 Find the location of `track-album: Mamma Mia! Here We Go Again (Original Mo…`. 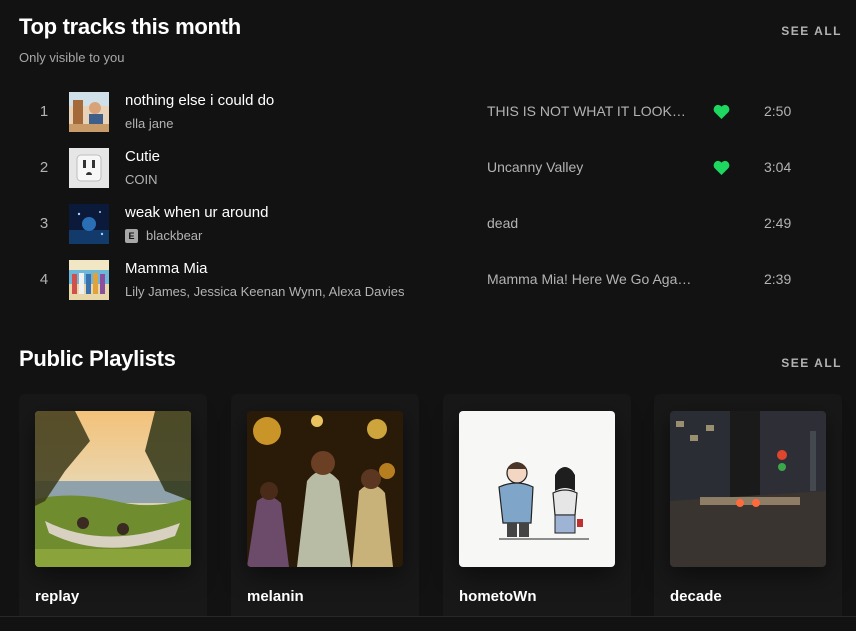

track-album: Mamma Mia! Here We Go Again (Original Mo… is located at coordinates (589, 279).